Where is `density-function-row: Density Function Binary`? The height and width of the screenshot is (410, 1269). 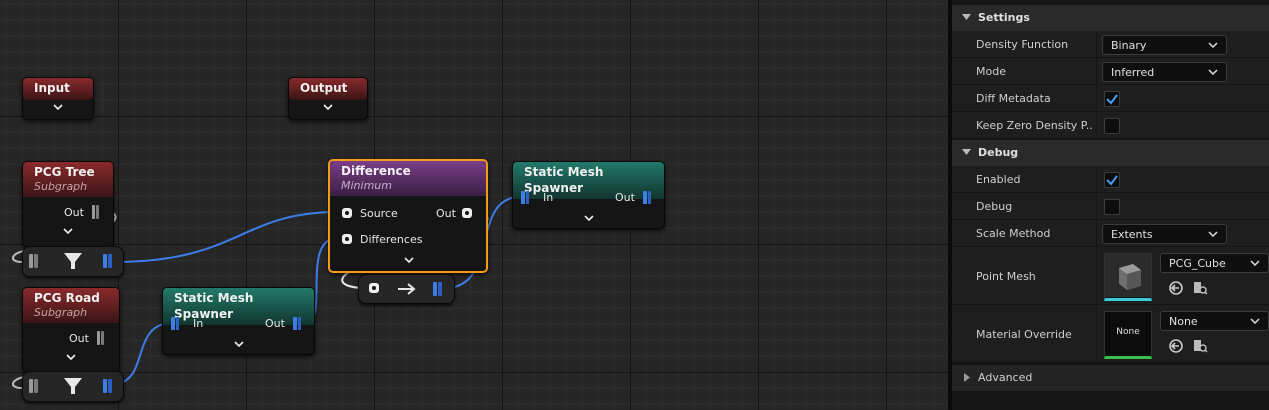
density-function-row: Density Function Binary is located at coordinates (1110, 44).